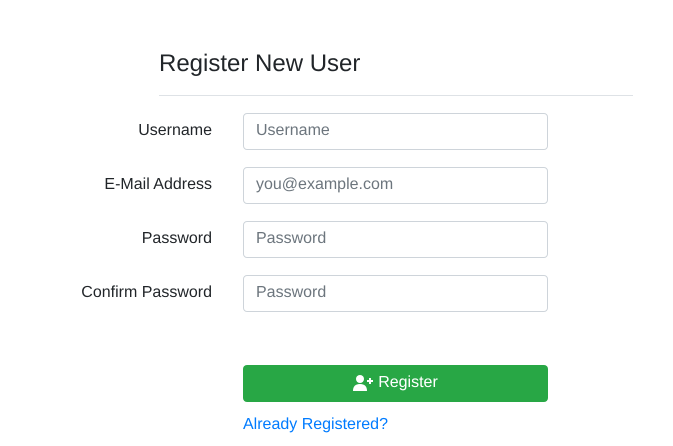 This screenshot has height=446, width=673. I want to click on field-label: Username, so click(174, 131).